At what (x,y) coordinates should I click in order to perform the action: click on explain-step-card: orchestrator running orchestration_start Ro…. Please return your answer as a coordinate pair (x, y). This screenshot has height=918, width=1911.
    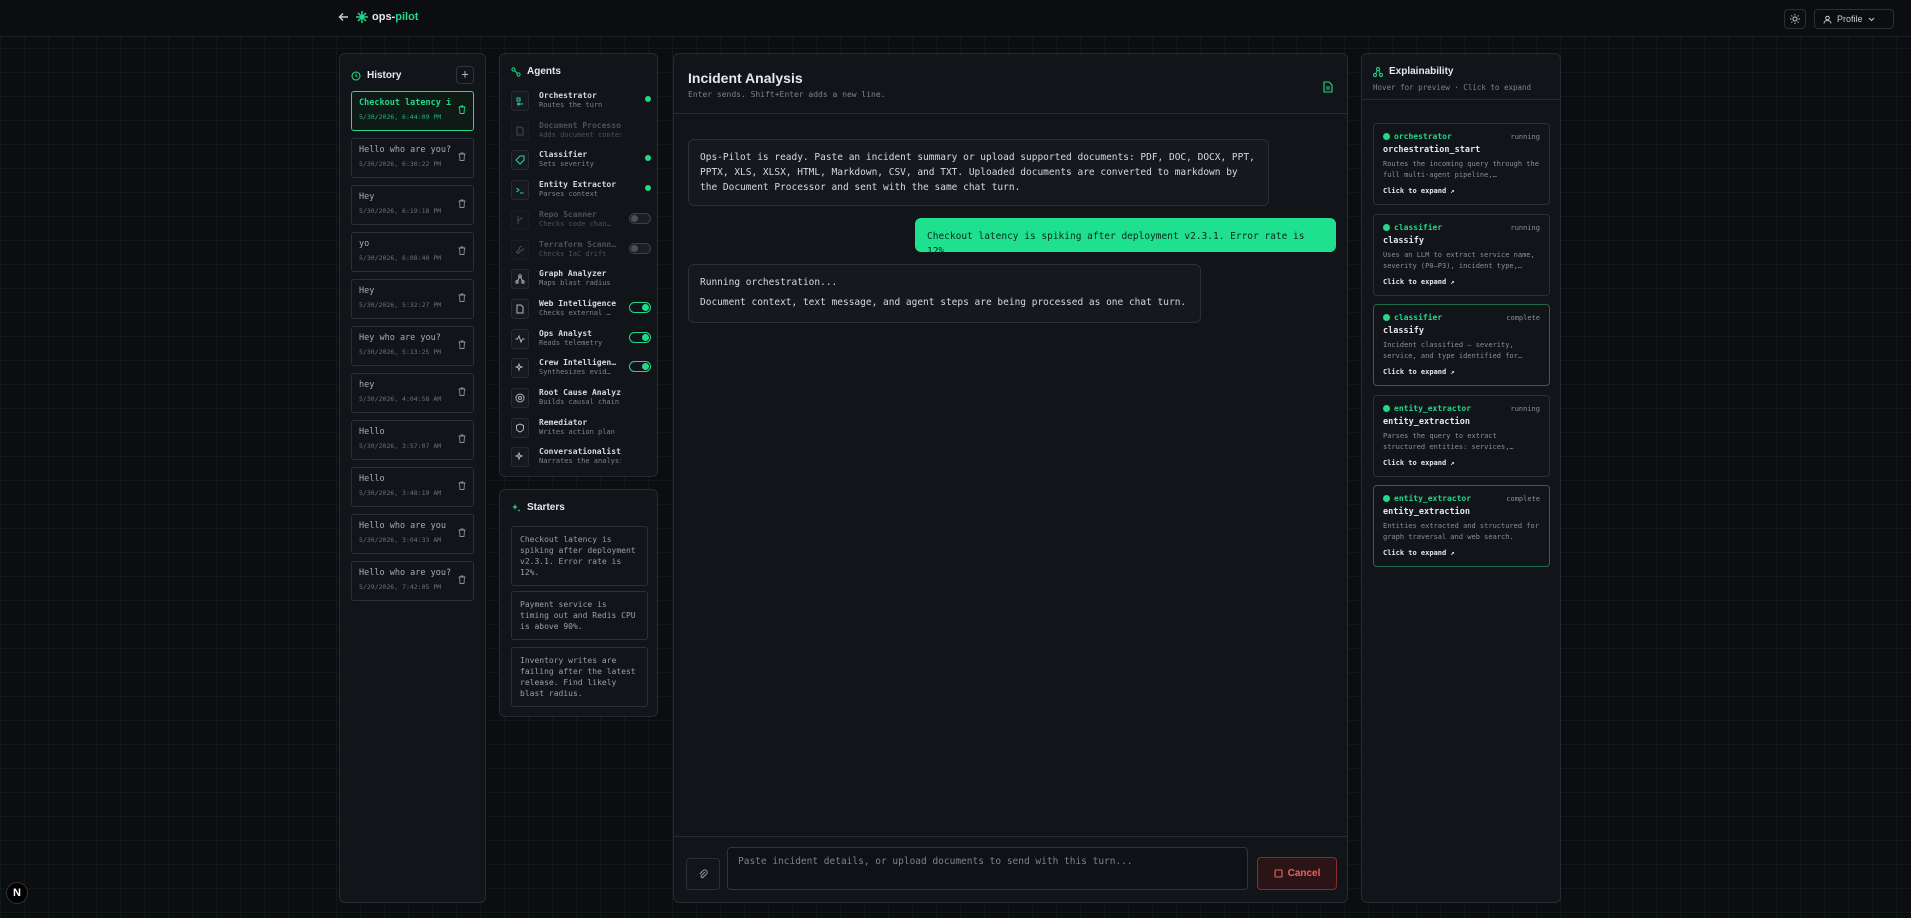
    Looking at the image, I should click on (1461, 164).